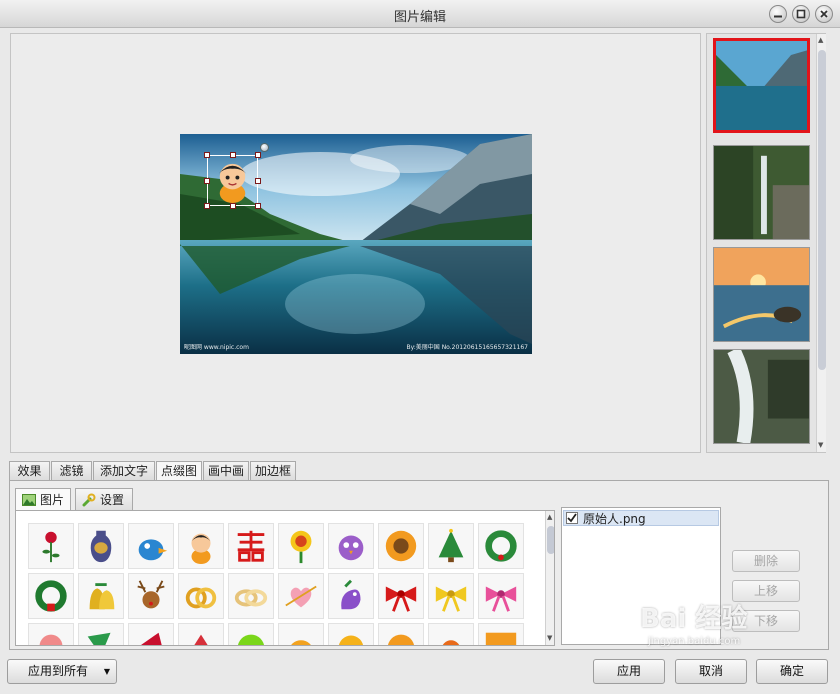  I want to click on sticker-rose, so click(51, 546).